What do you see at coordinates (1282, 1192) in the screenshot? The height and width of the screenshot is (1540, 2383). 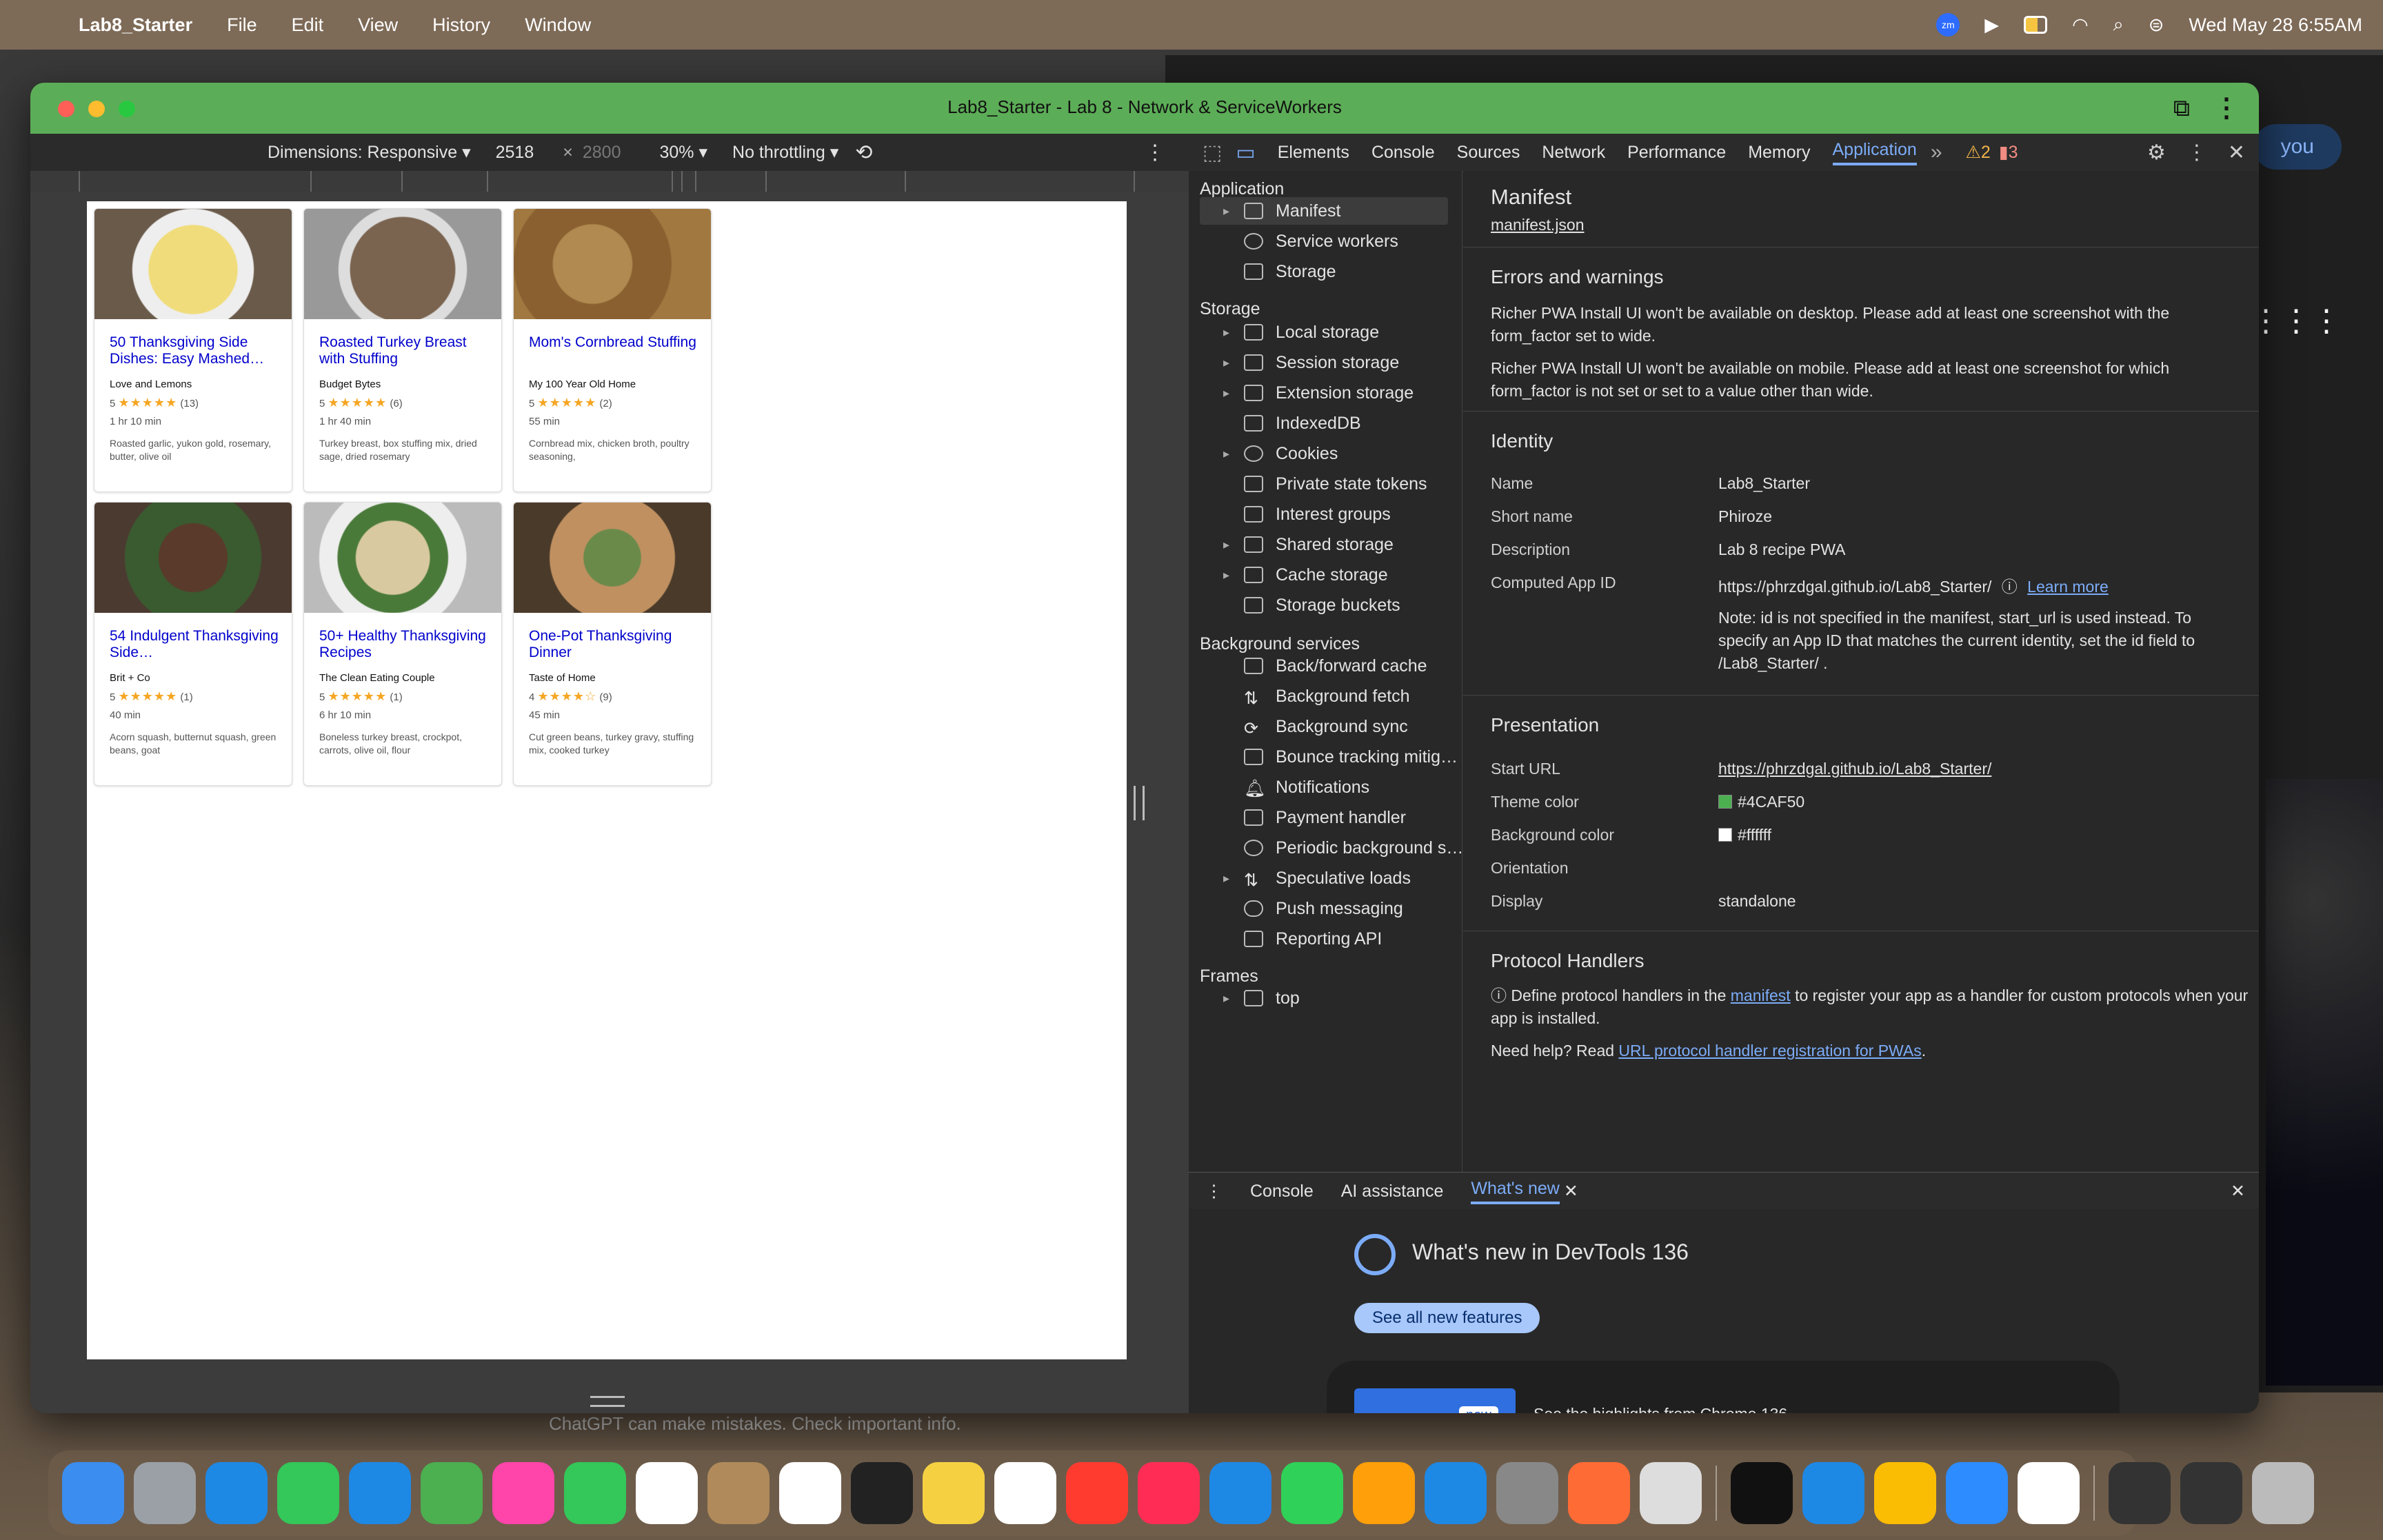 I see `drawer-tab-console: Console` at bounding box center [1282, 1192].